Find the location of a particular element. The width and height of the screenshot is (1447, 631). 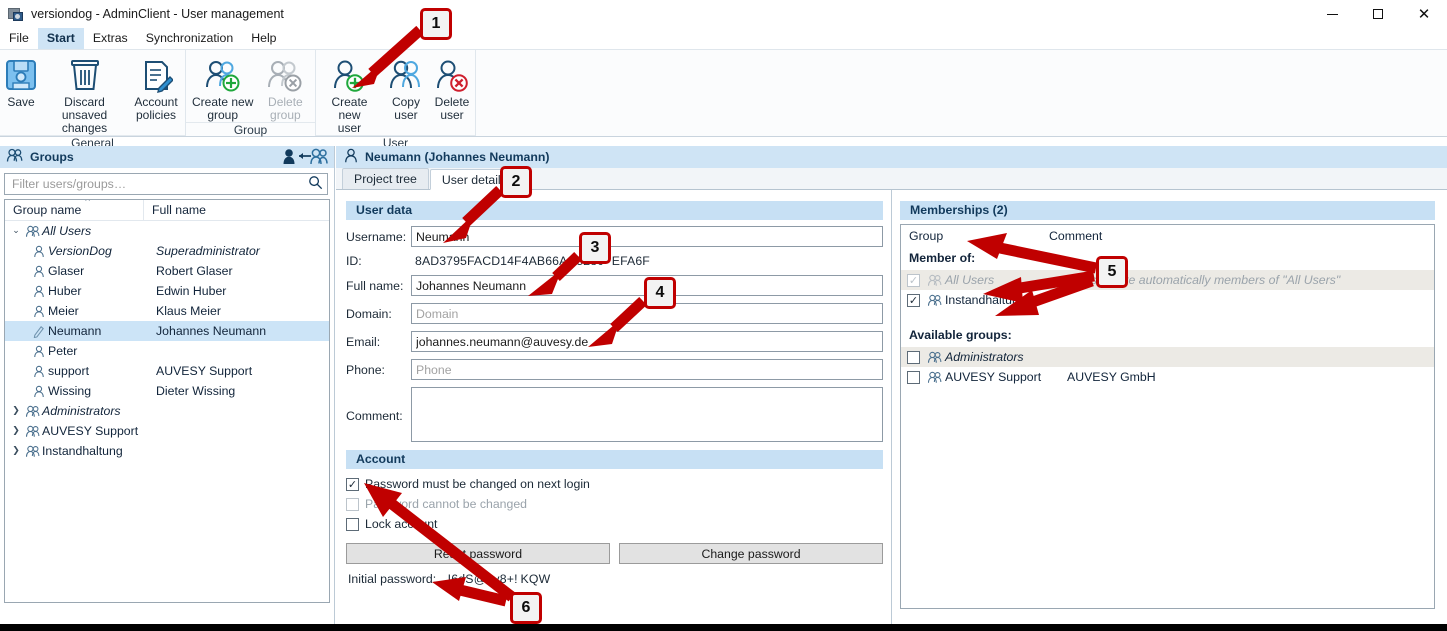

delete-group-label: Delete group is located at coordinates (285, 108).